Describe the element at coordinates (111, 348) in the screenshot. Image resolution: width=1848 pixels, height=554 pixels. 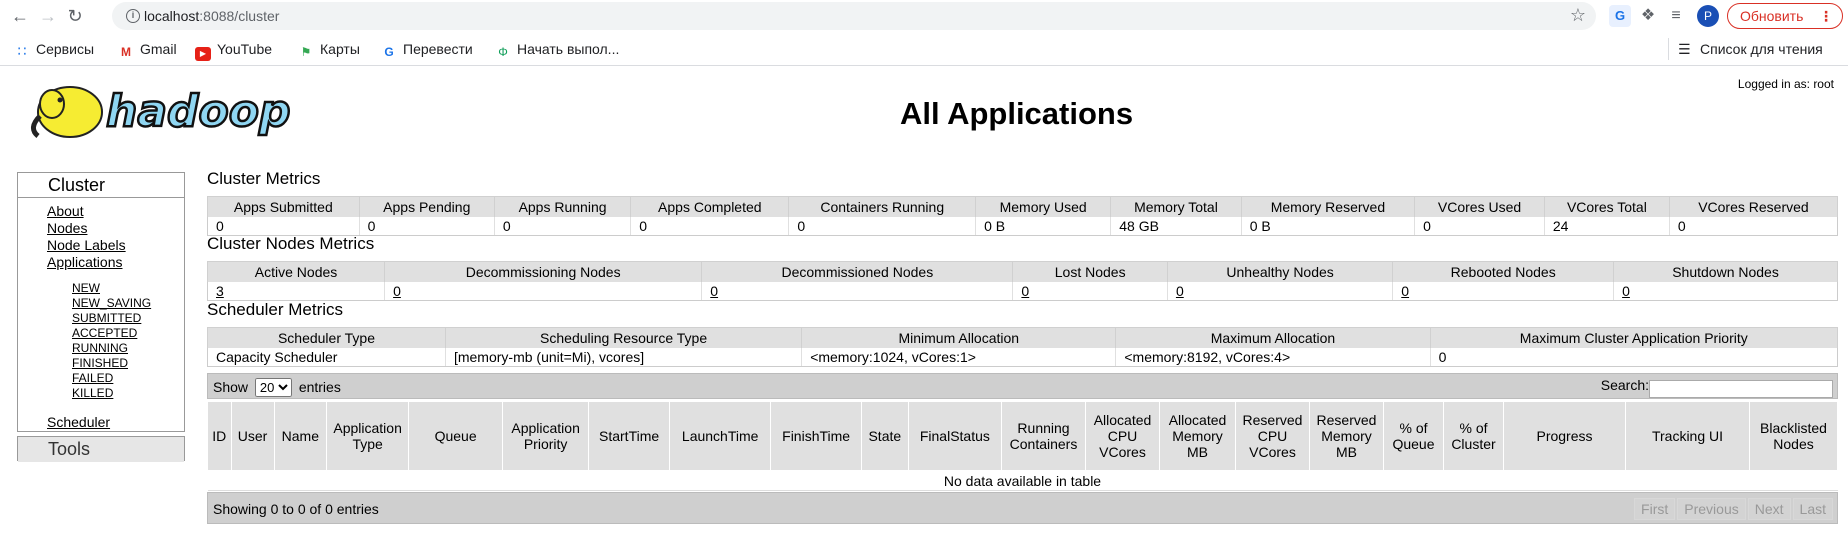
I see `state-link-running: RUNNING` at that location.